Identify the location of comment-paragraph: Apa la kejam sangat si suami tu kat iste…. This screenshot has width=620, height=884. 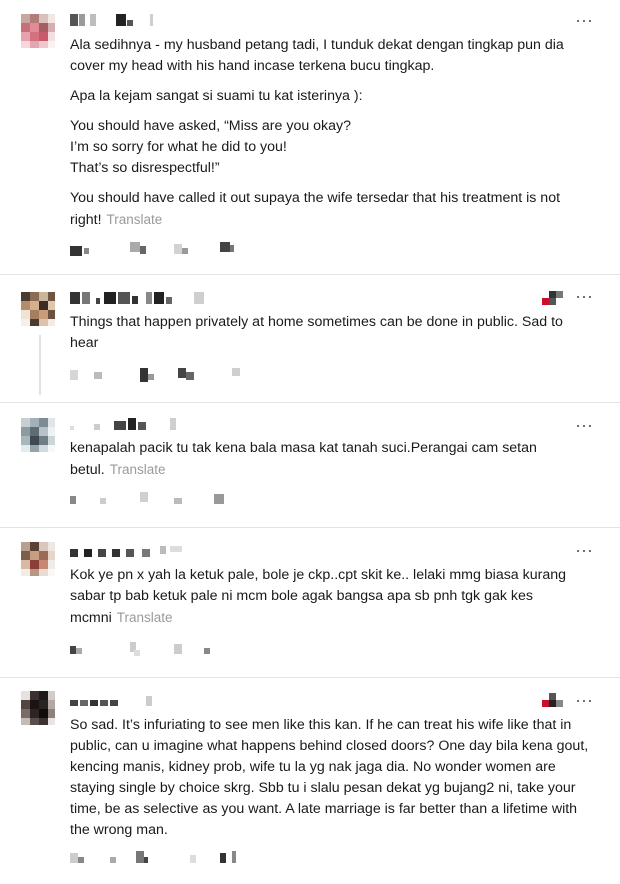
(216, 96).